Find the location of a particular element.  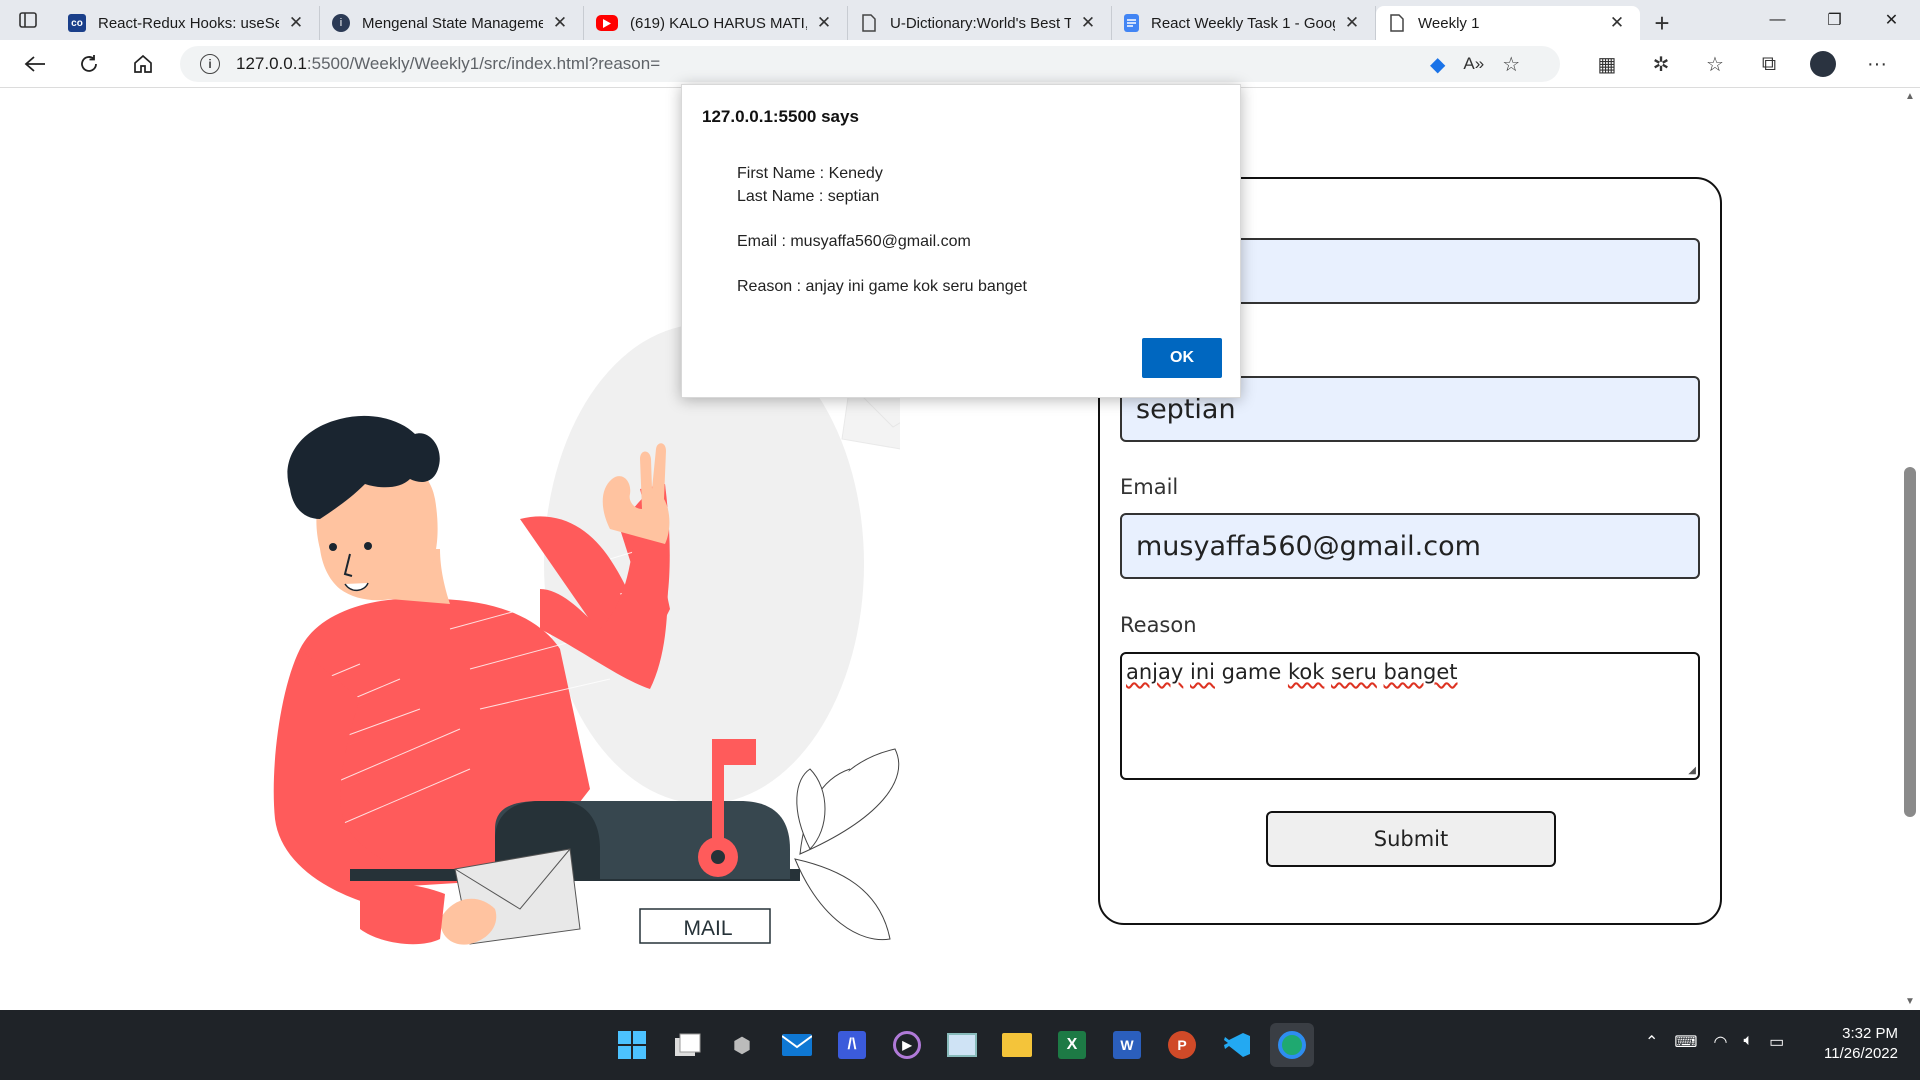

page-icon is located at coordinates (869, 23).